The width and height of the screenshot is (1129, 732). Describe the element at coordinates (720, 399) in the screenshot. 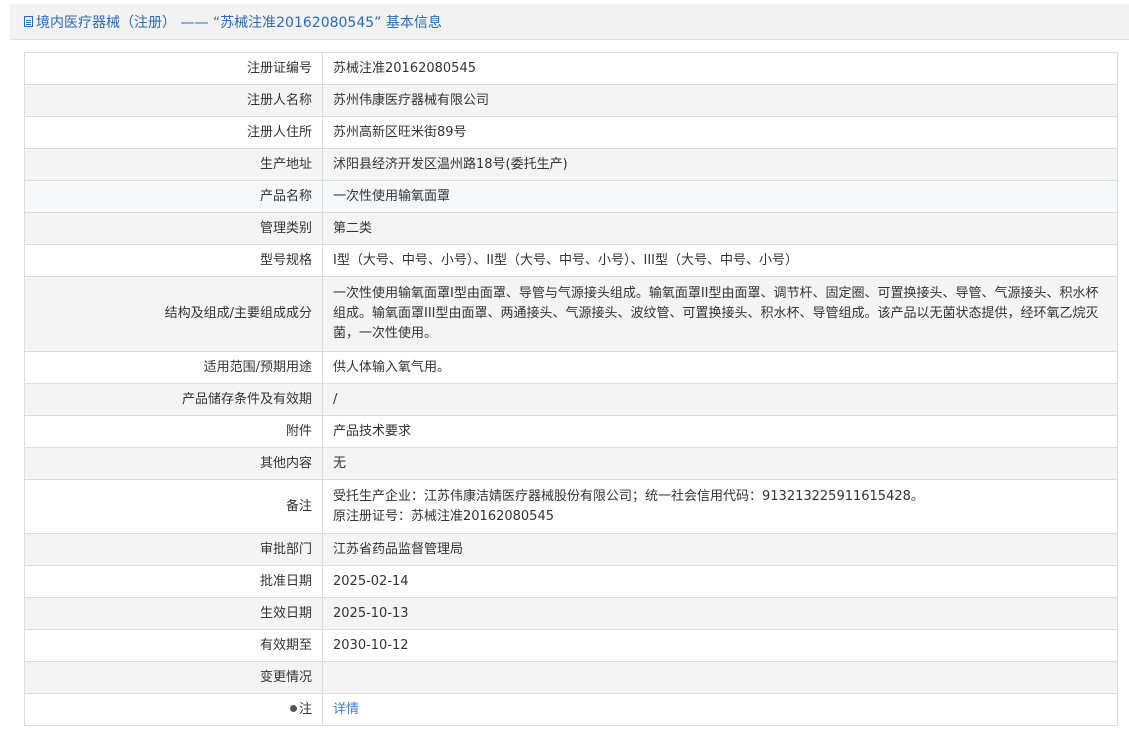

I see `row-value: /` at that location.